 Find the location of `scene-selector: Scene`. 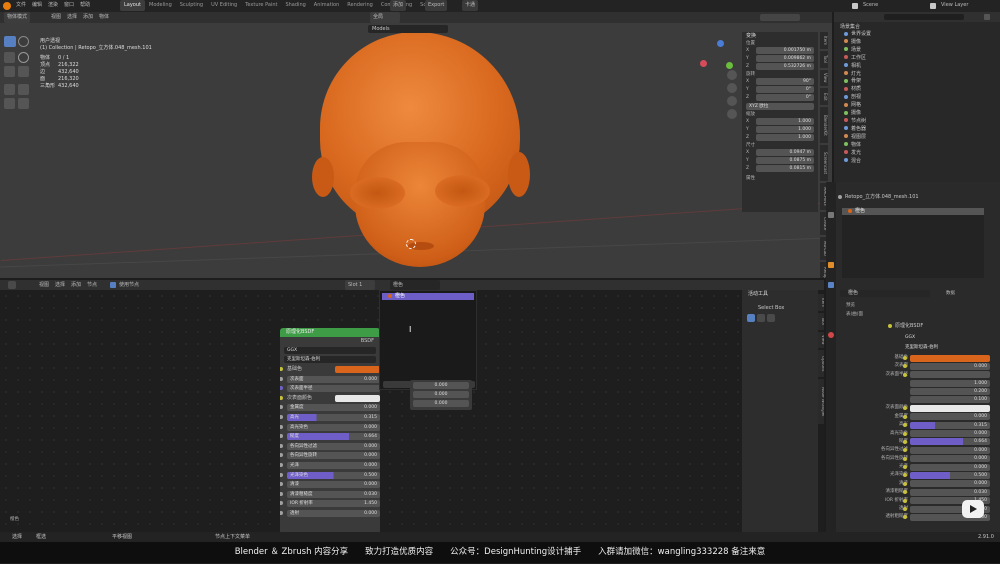

scene-selector: Scene is located at coordinates (885, 5).